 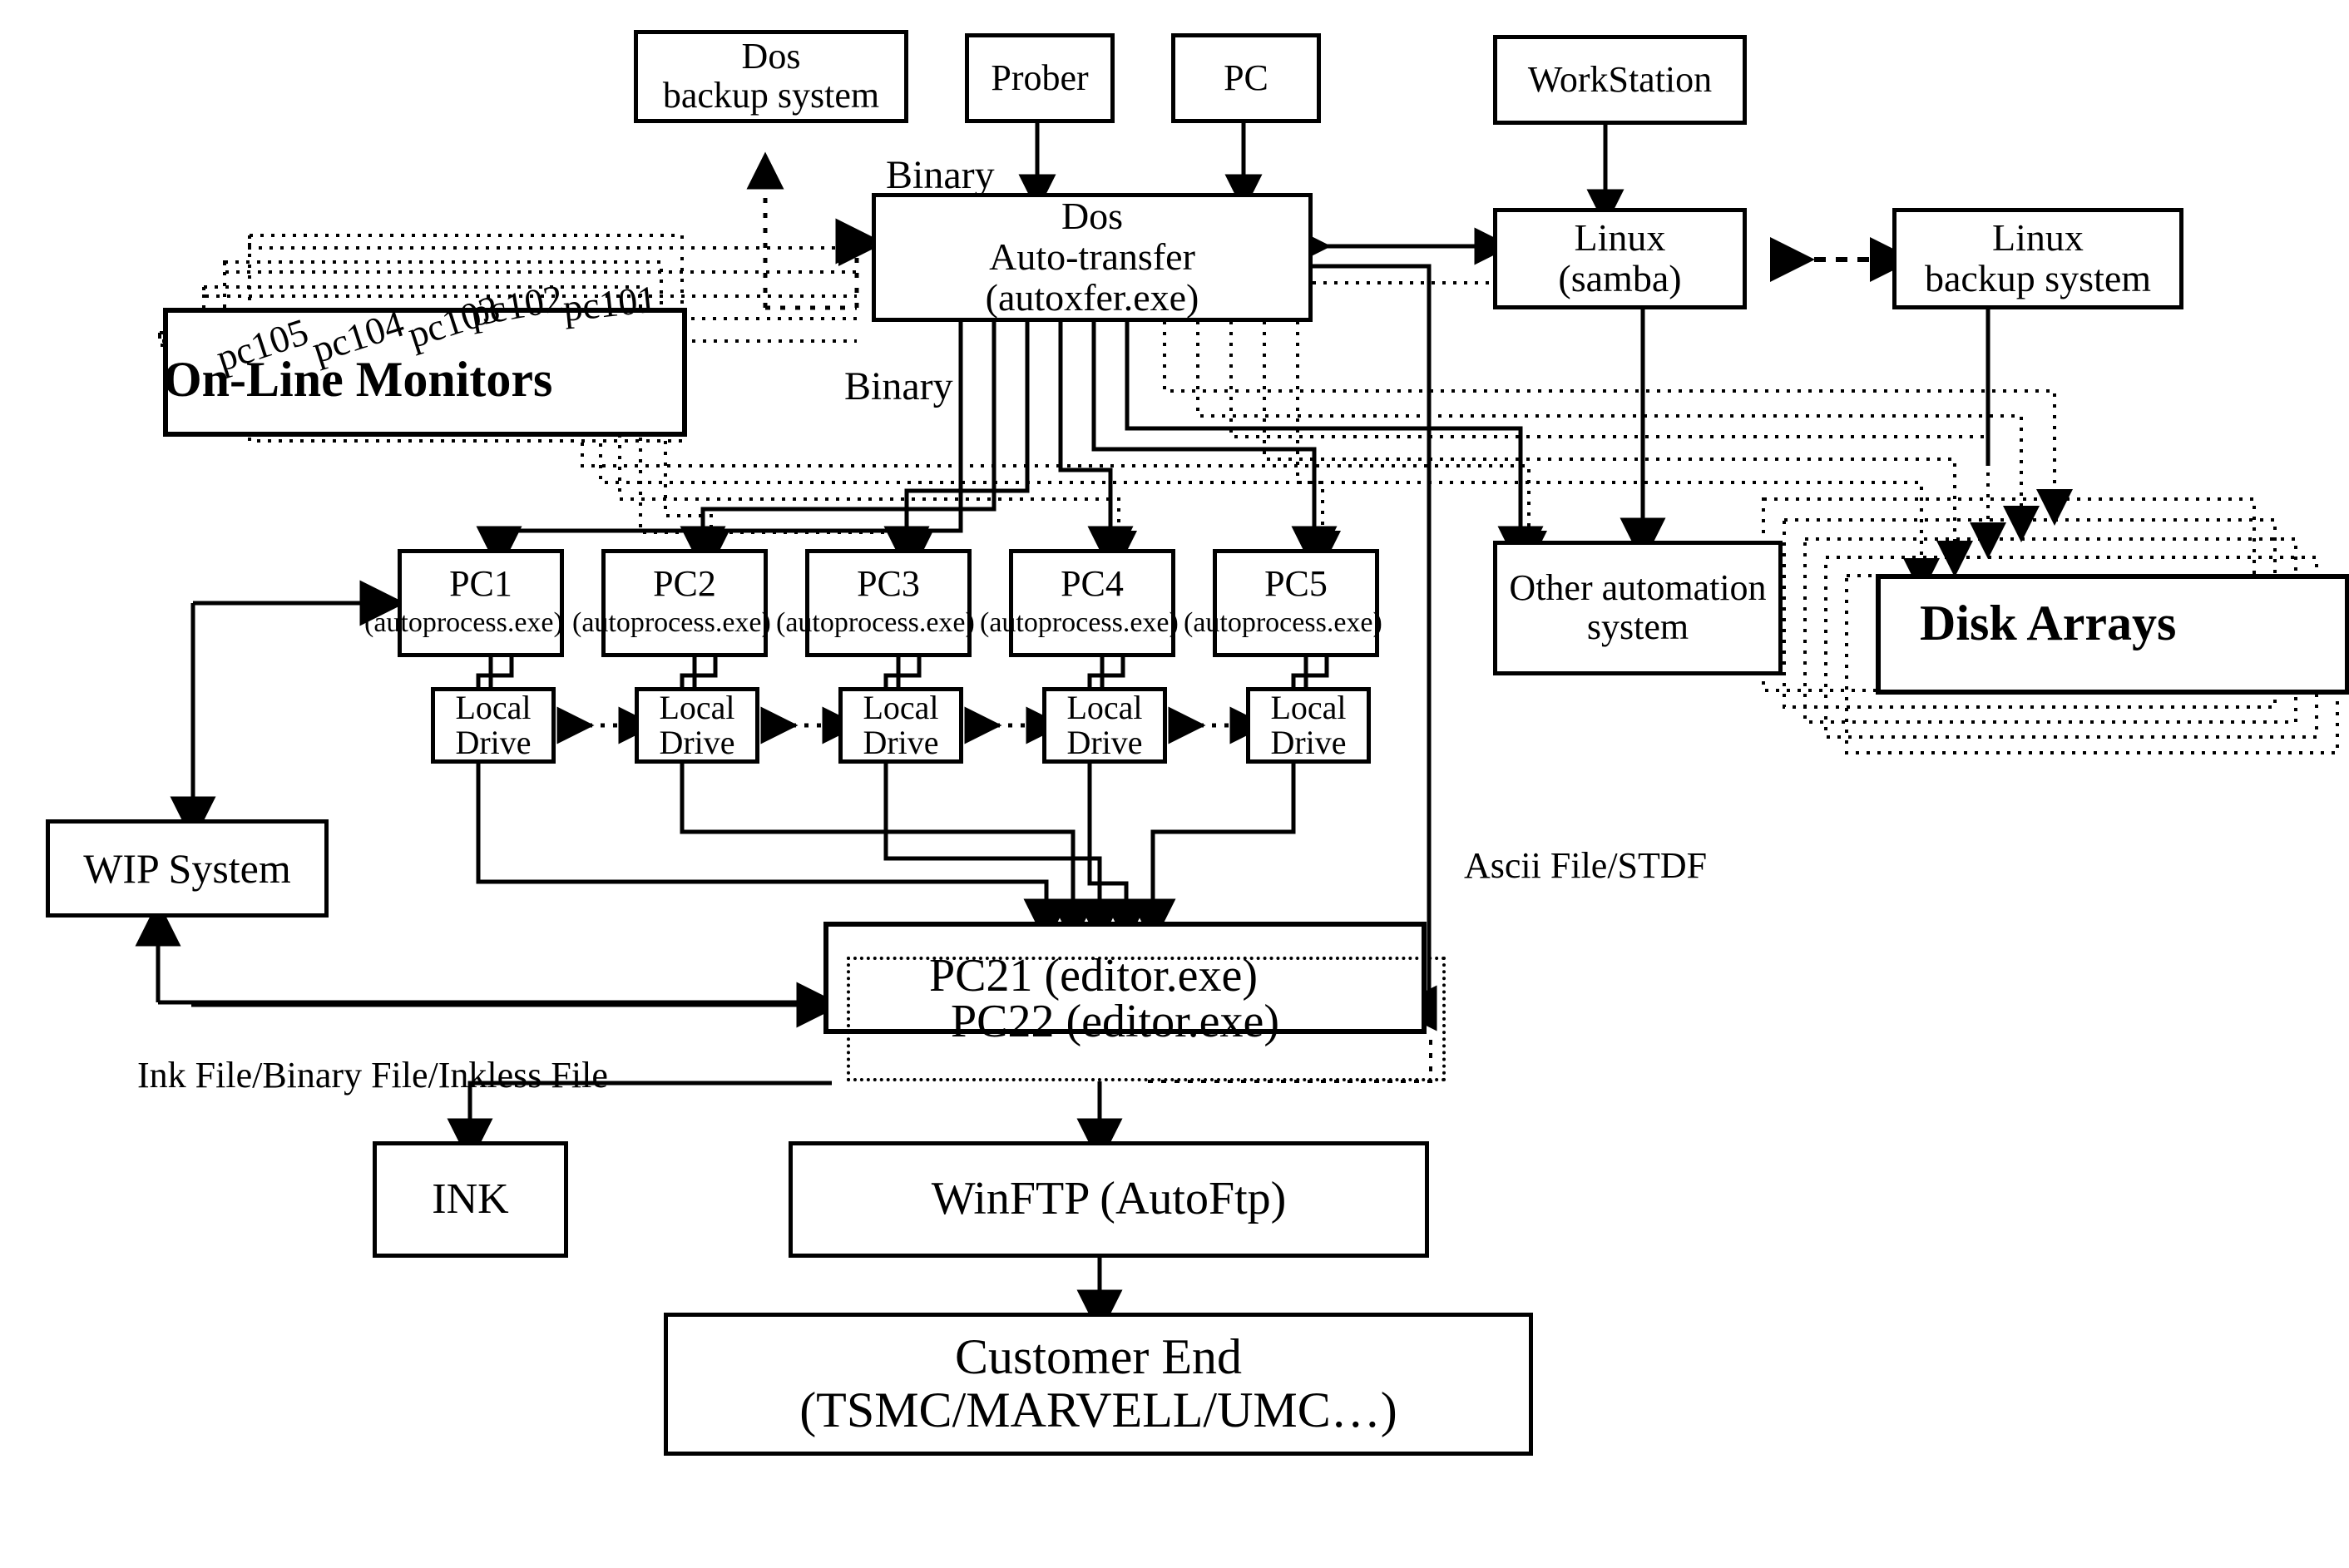 I want to click on node-pc5: PC5, so click(x=1296, y=603).